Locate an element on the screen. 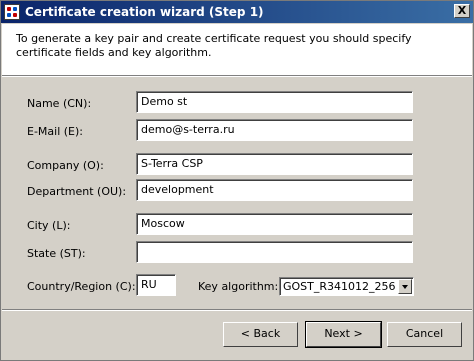 Image resolution: width=474 pixels, height=361 pixels. certificate-app-icon is located at coordinates (12, 12).